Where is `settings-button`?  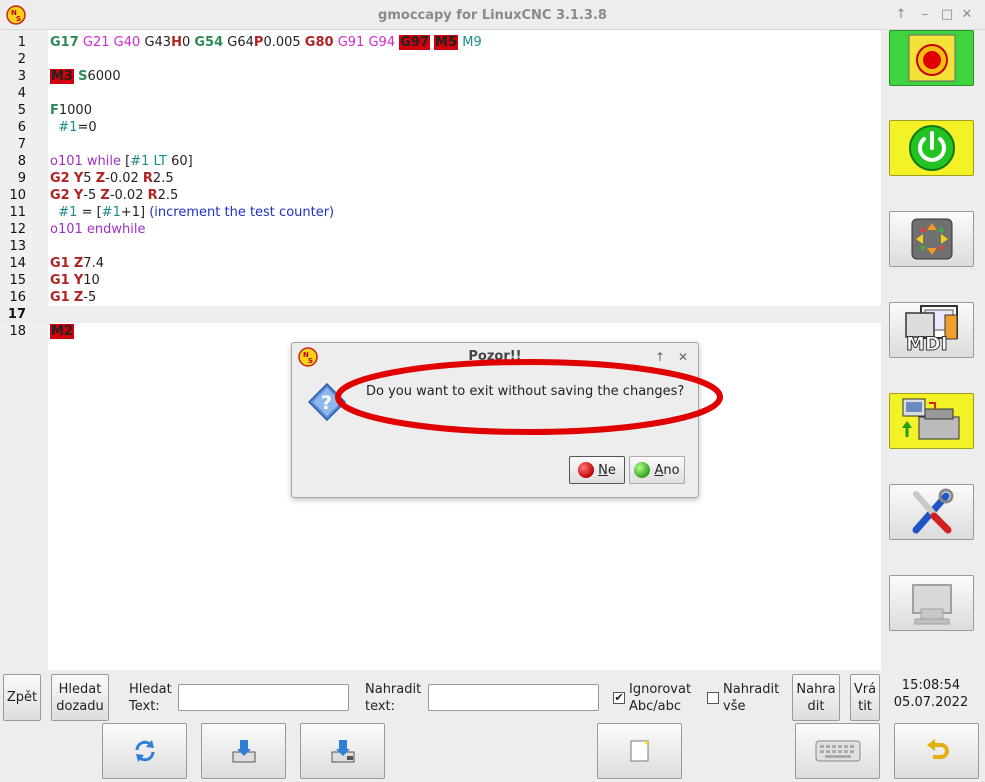 settings-button is located at coordinates (931, 512).